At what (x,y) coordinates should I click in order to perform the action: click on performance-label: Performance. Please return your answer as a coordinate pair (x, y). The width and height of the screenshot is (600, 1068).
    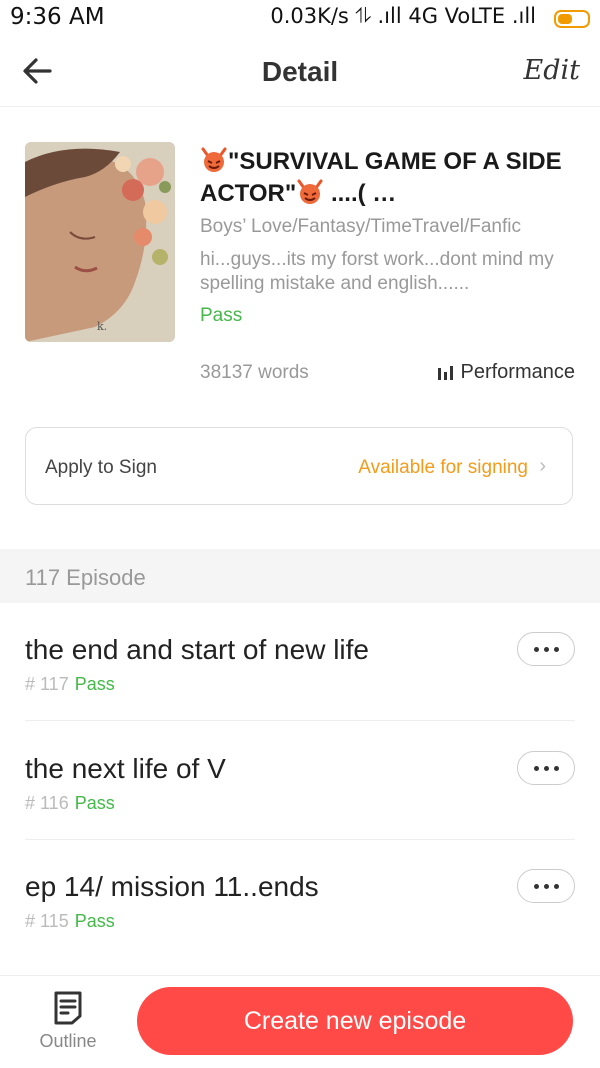
    Looking at the image, I should click on (518, 372).